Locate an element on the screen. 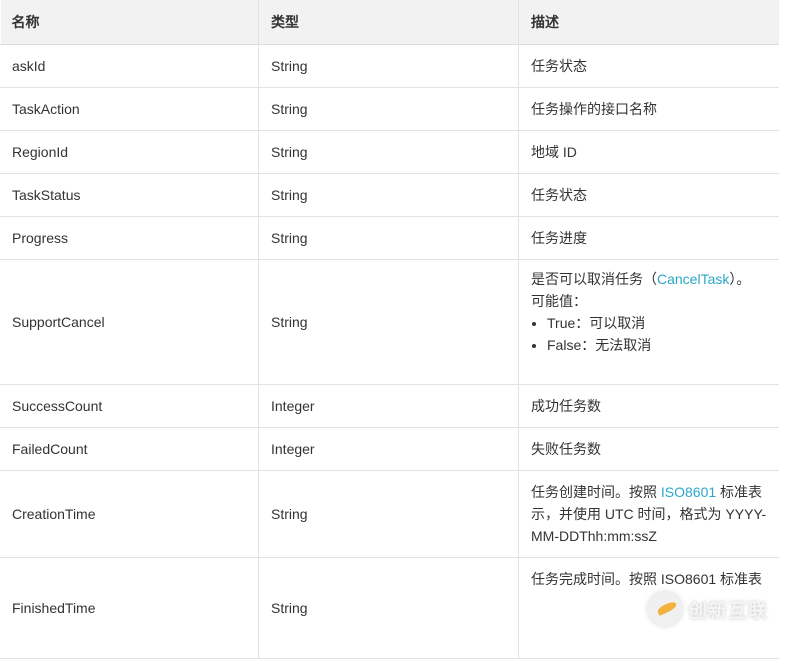  param-name: RegionId is located at coordinates (129, 152).